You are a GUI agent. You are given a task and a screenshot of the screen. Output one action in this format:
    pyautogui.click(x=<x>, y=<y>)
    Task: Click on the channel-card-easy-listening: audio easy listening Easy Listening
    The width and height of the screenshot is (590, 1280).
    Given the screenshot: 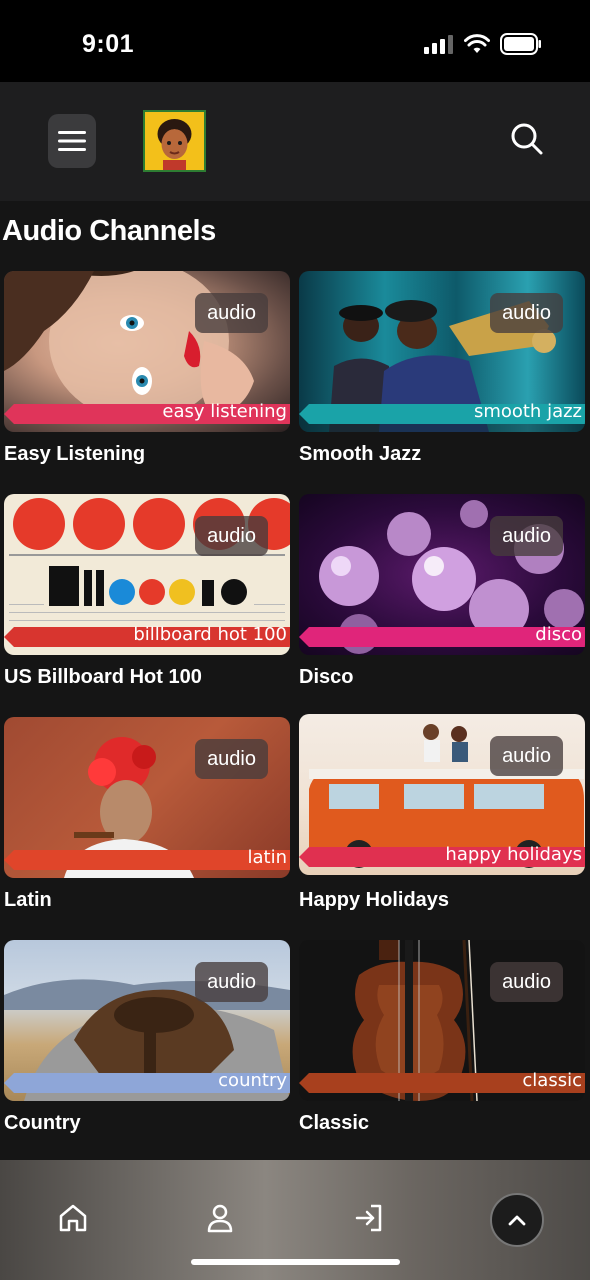 What is the action you would take?
    pyautogui.click(x=147, y=368)
    